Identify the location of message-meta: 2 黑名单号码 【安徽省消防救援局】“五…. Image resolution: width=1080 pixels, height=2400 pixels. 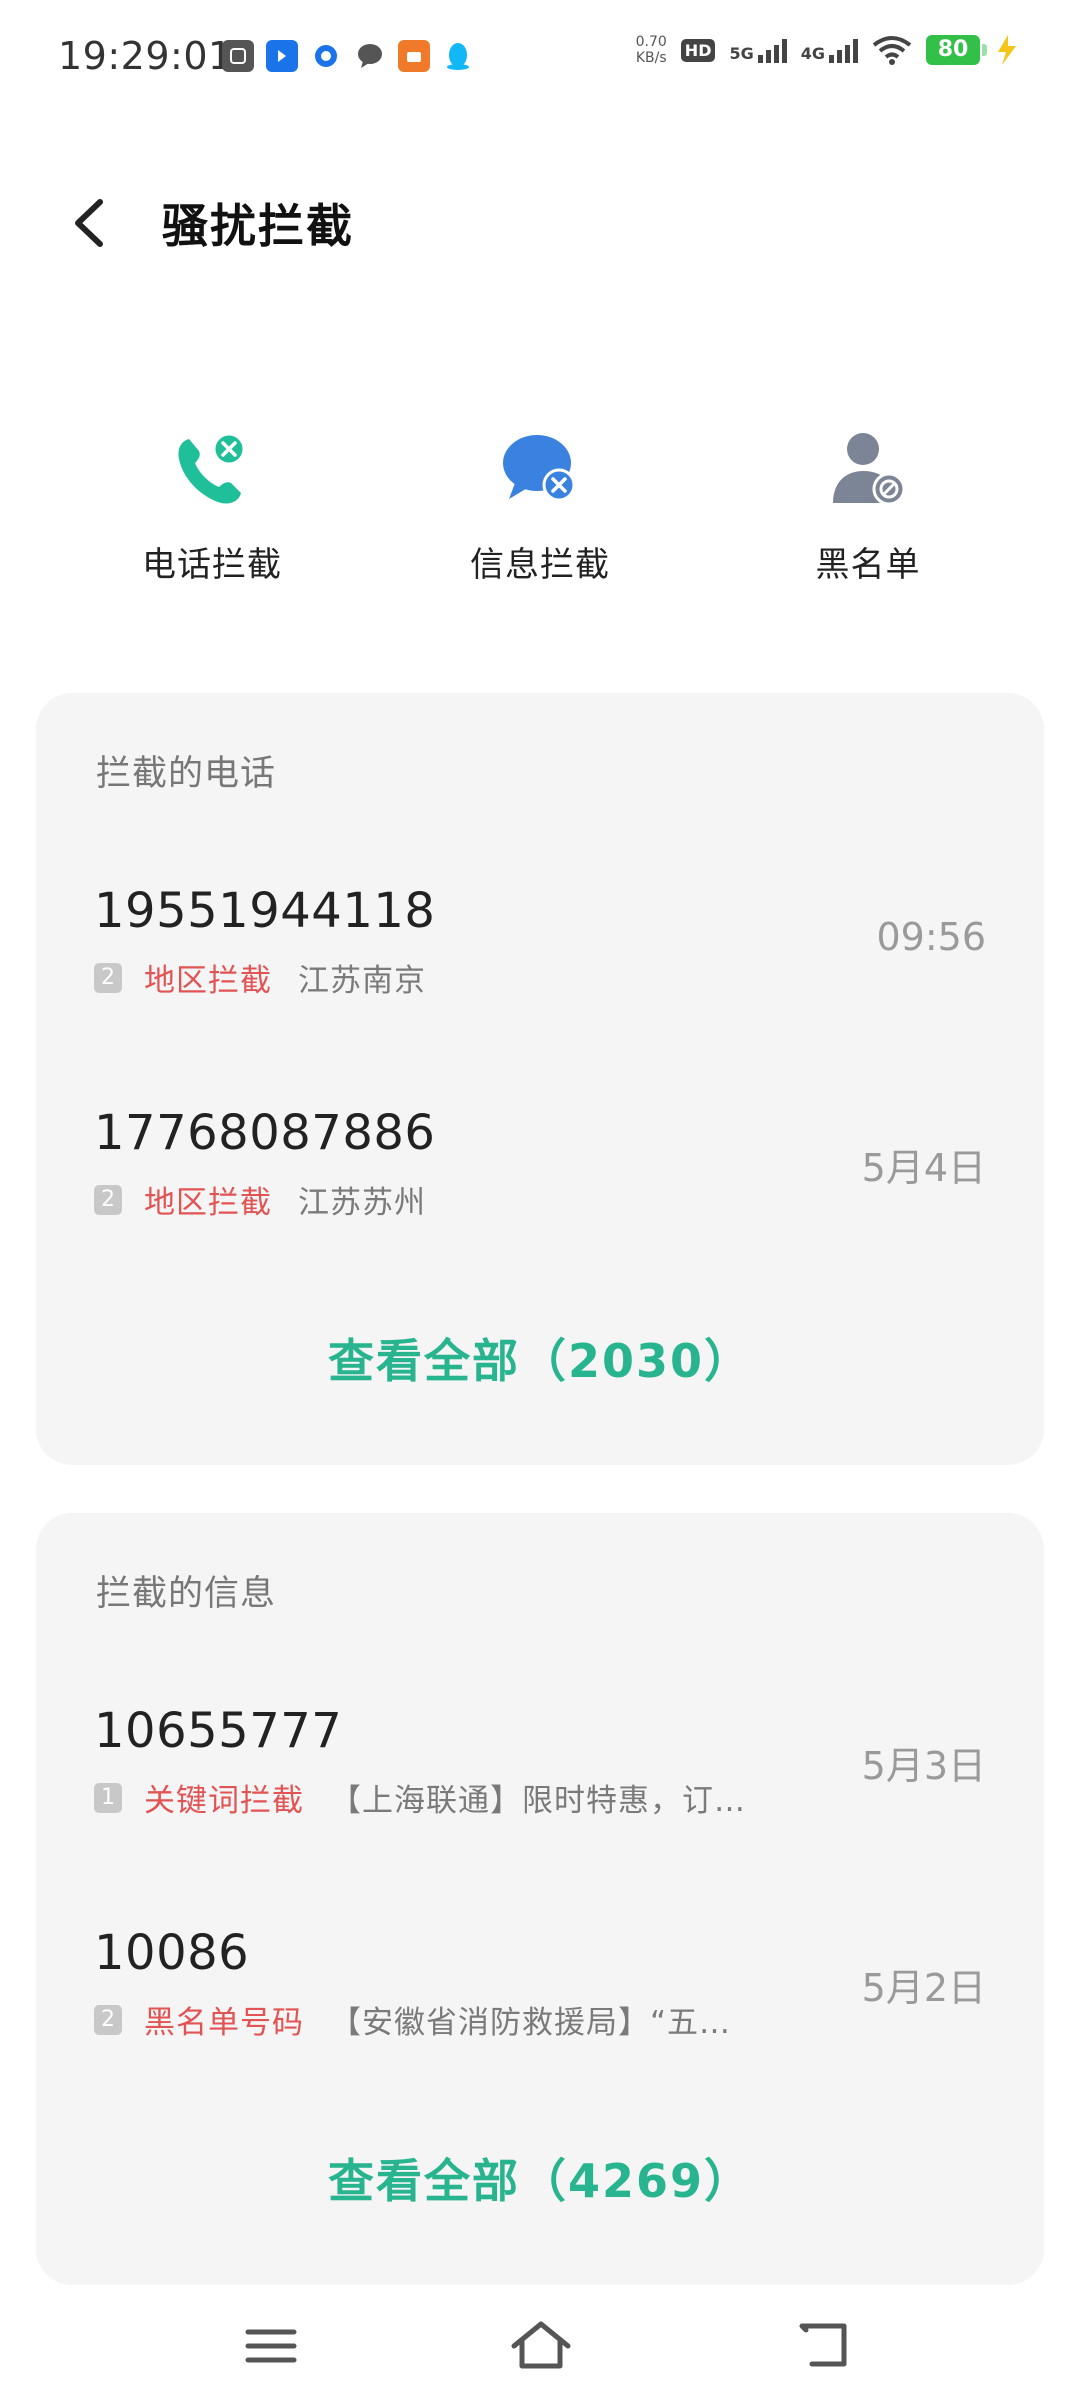
(412, 2019).